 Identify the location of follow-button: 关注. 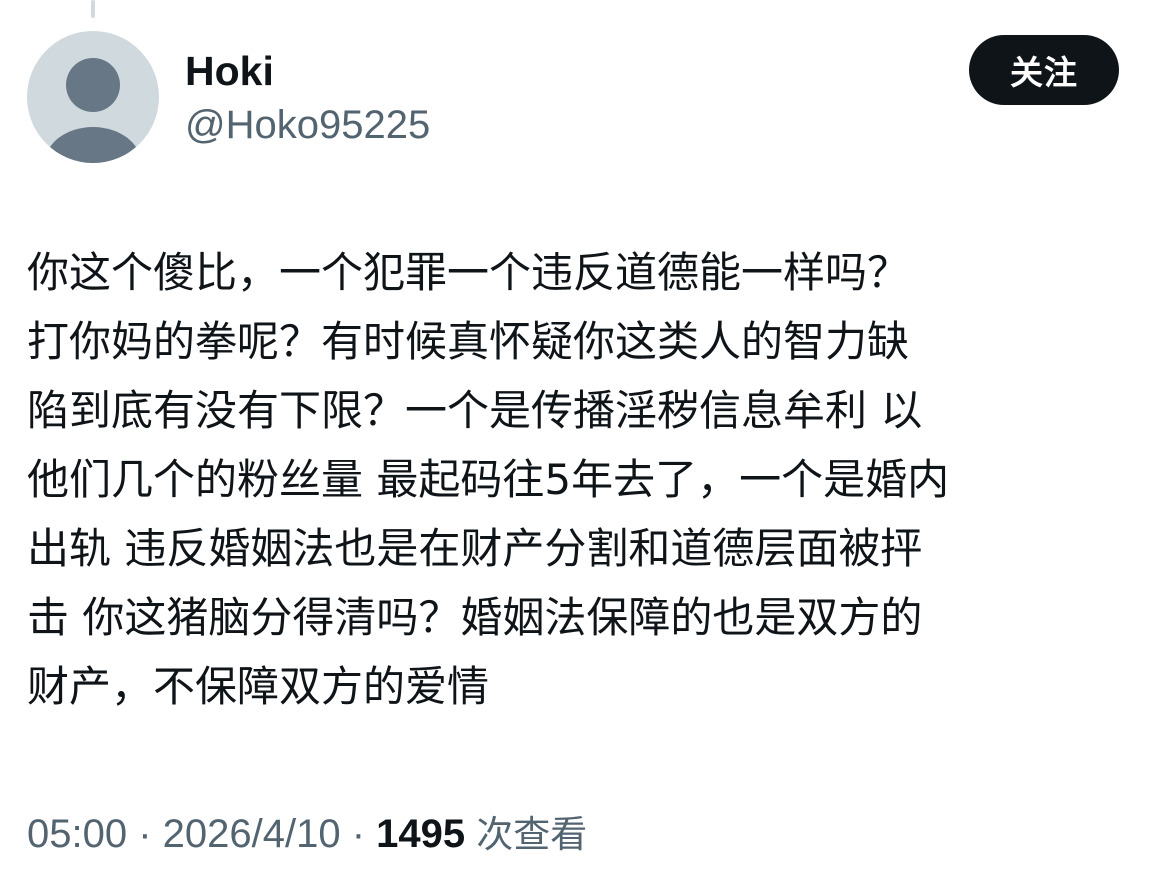
(1044, 70).